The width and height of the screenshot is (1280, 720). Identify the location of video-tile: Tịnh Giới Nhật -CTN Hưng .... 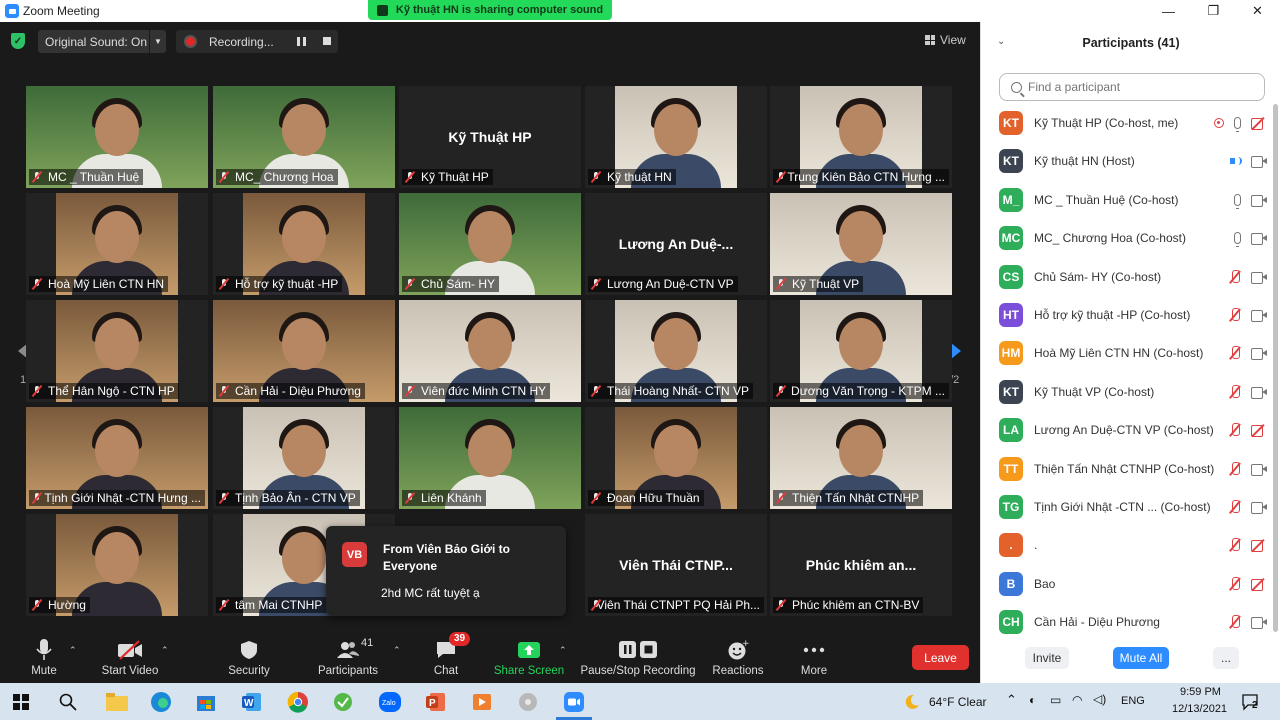
(117, 458).